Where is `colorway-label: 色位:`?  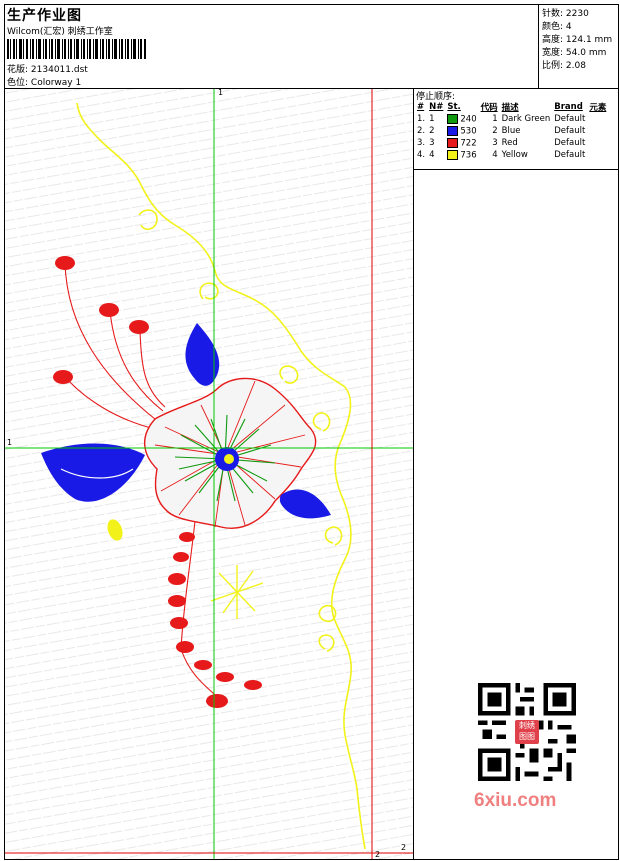
colorway-label: 色位: is located at coordinates (18, 83).